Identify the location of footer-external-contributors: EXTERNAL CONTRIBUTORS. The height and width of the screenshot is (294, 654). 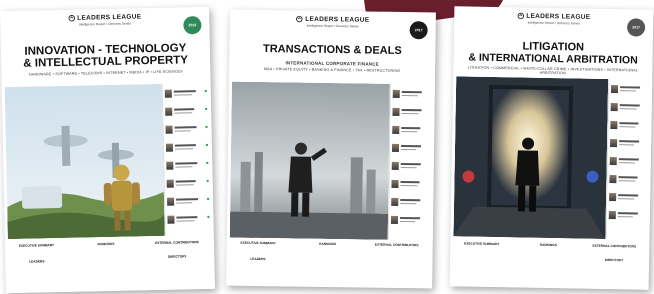
(396, 245).